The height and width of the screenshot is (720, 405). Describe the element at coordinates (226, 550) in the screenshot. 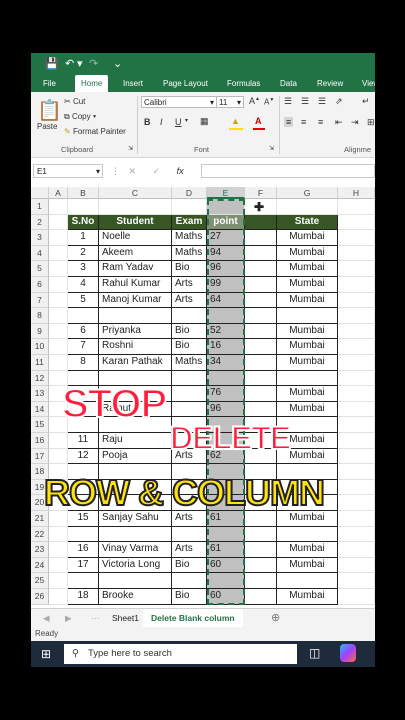

I see `cell-e23: 61` at that location.